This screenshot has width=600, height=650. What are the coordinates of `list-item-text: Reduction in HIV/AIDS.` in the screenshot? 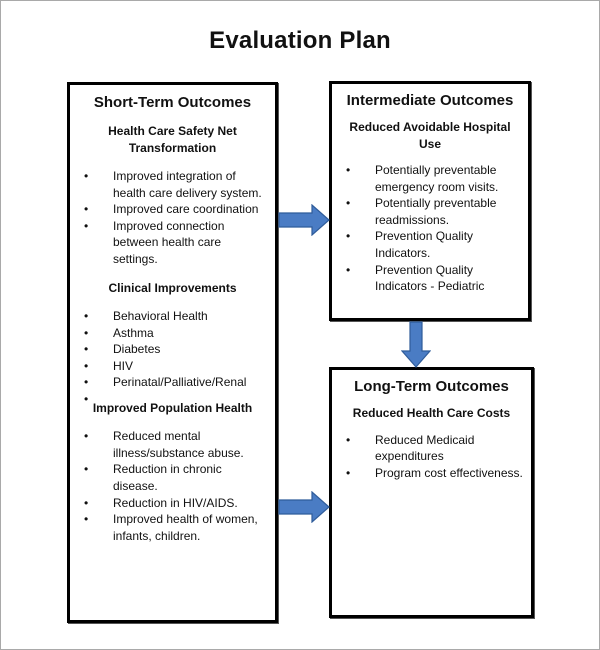 It's located at (175, 502).